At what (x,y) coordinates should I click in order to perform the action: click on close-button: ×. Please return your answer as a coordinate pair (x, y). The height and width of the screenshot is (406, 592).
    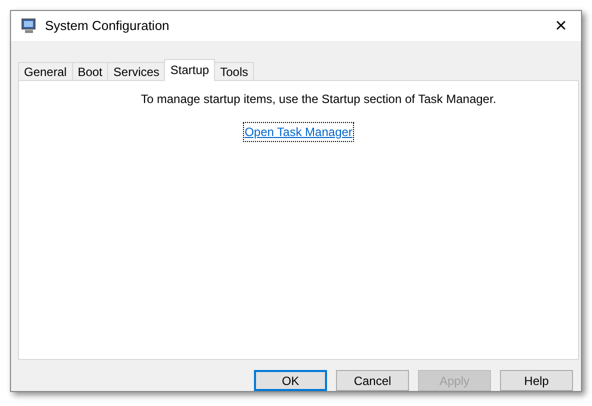
    Looking at the image, I should click on (561, 26).